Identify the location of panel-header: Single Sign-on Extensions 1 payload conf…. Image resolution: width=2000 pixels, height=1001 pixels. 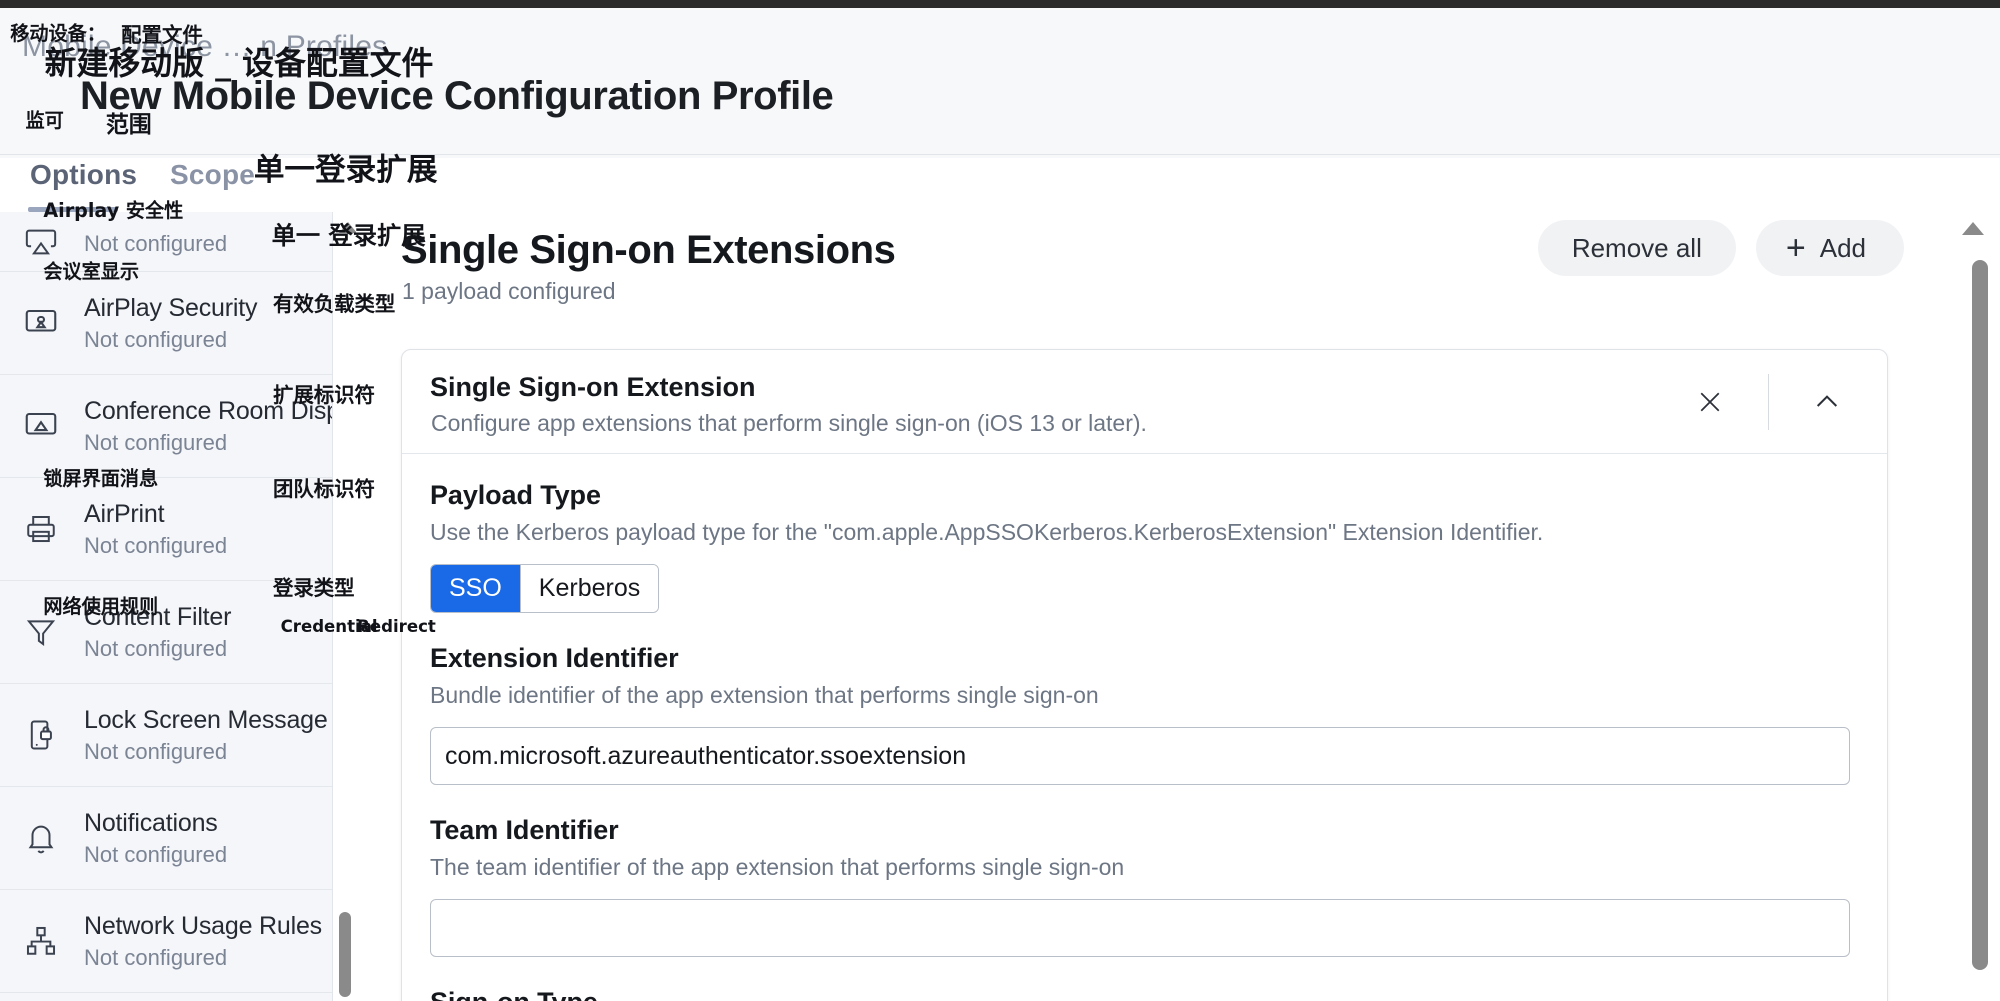
(1154, 272).